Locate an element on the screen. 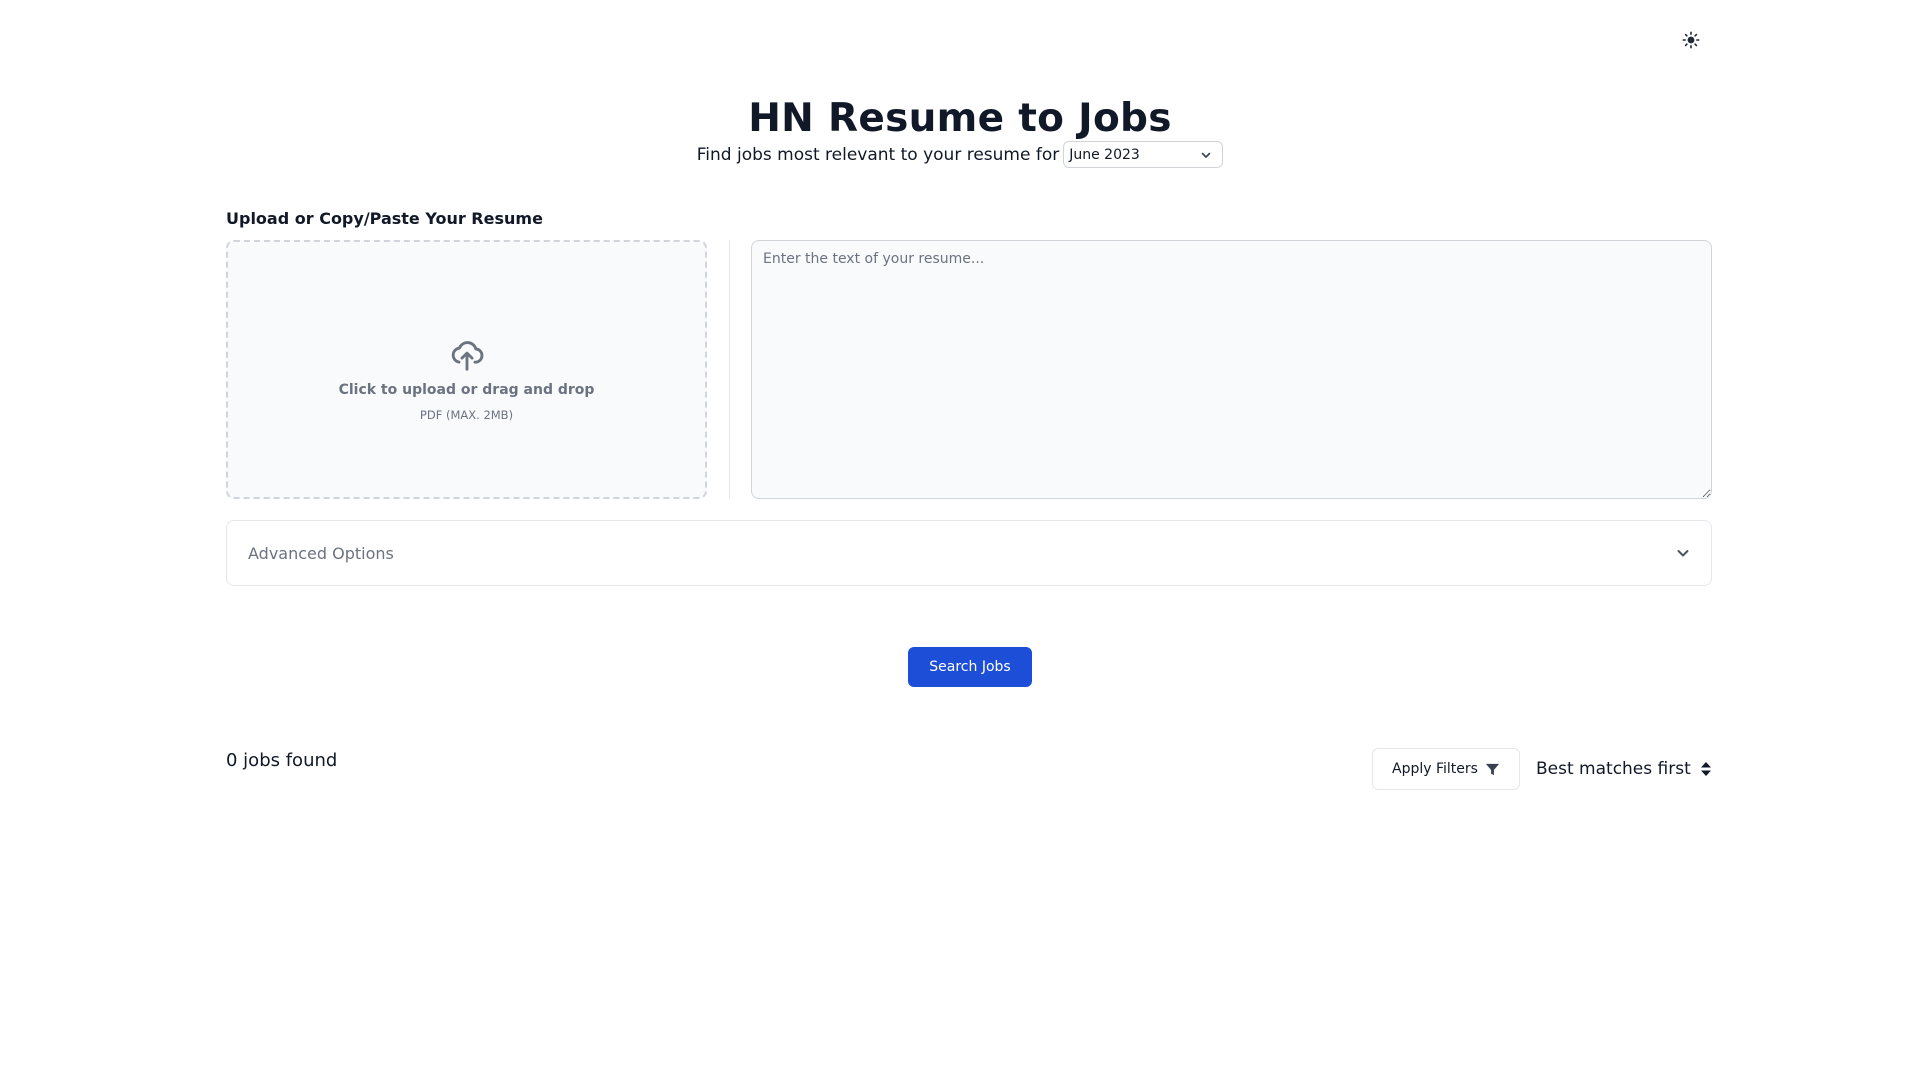 This screenshot has height=1080, width=1920. theme-toggle-button is located at coordinates (1691, 40).